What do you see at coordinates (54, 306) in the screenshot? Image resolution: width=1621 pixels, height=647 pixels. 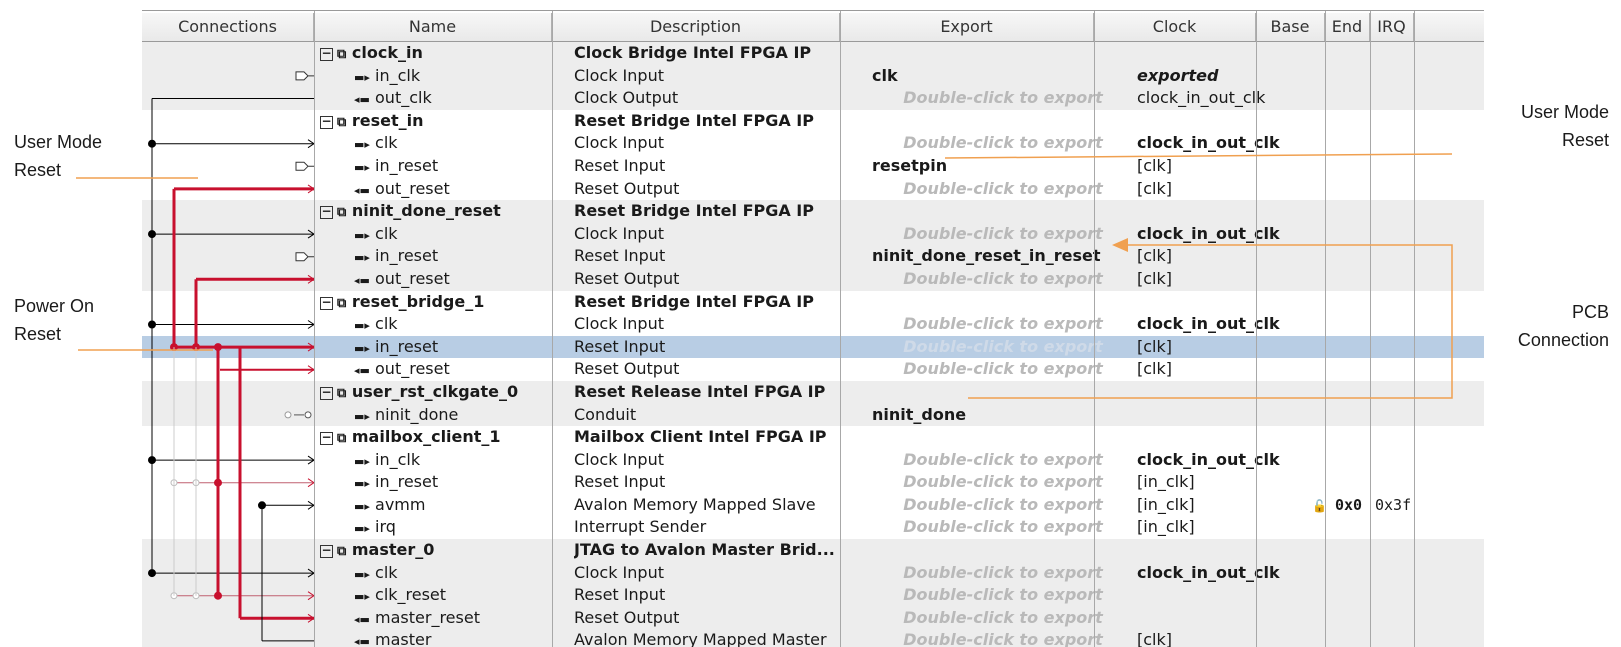 I see `callout-line1: Power On` at bounding box center [54, 306].